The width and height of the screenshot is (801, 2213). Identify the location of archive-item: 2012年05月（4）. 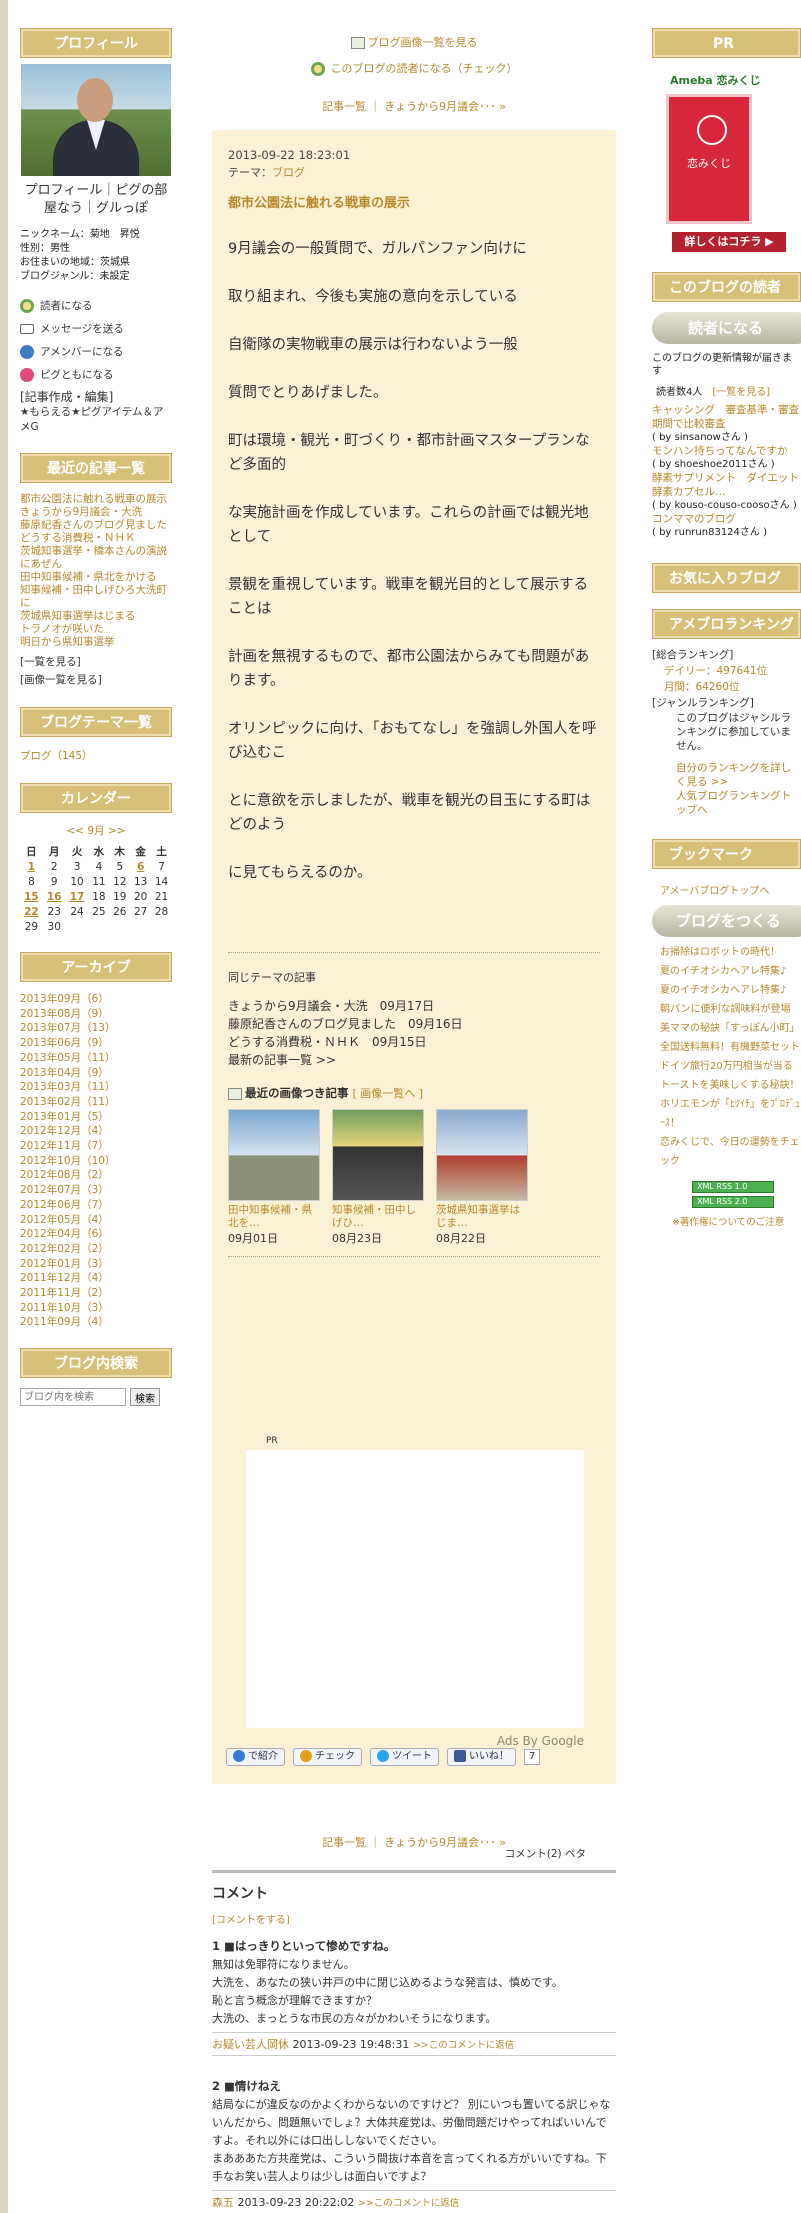
(96, 1220).